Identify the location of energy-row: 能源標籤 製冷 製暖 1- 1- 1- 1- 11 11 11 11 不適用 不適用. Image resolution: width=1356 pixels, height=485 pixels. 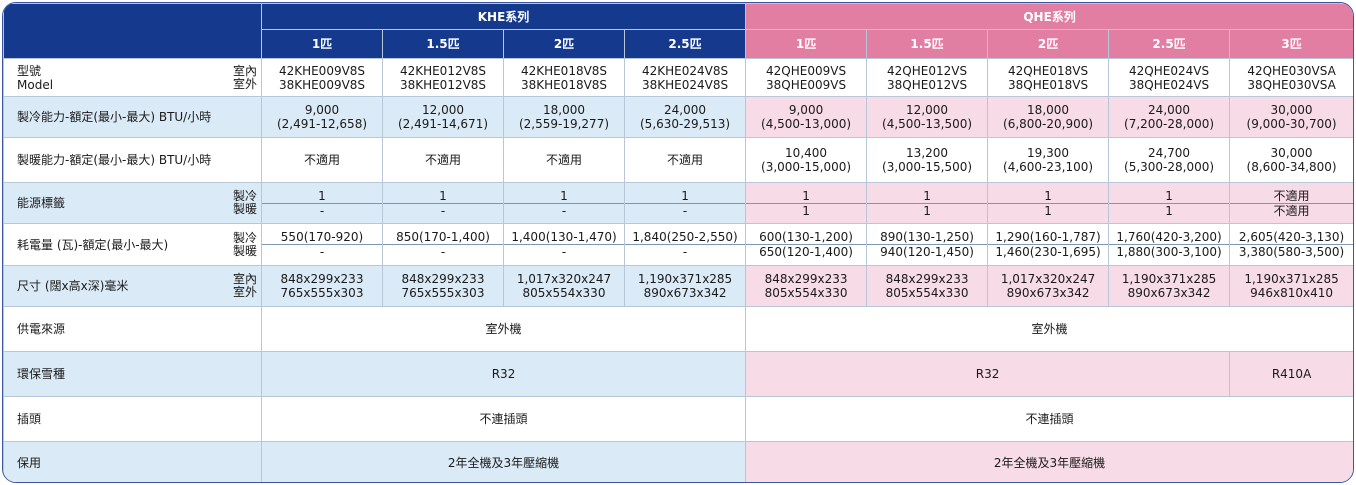
(678, 203).